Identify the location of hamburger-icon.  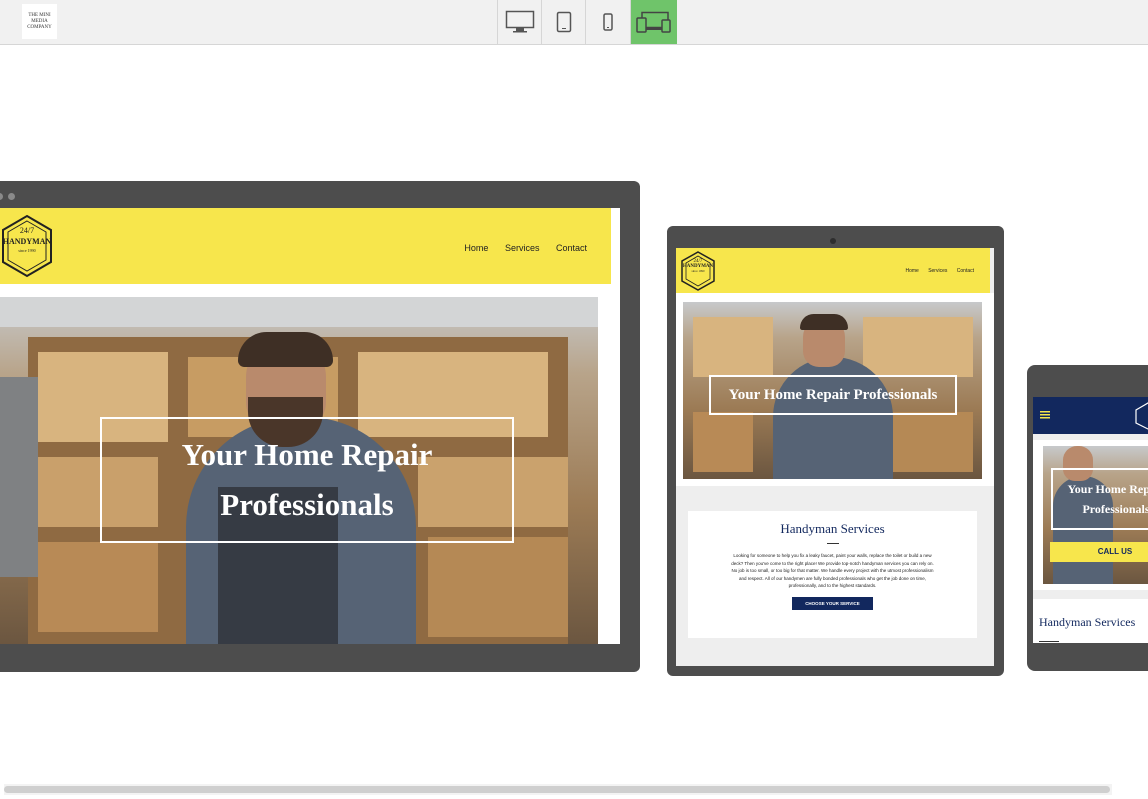
(1045, 415).